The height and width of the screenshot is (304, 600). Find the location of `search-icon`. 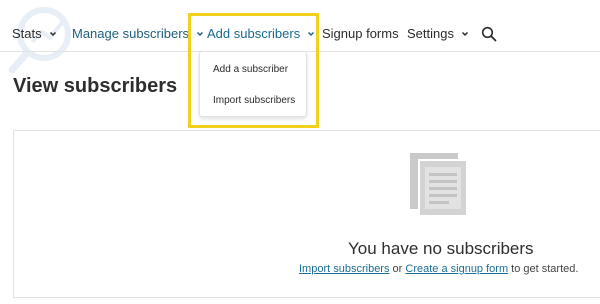

search-icon is located at coordinates (489, 34).